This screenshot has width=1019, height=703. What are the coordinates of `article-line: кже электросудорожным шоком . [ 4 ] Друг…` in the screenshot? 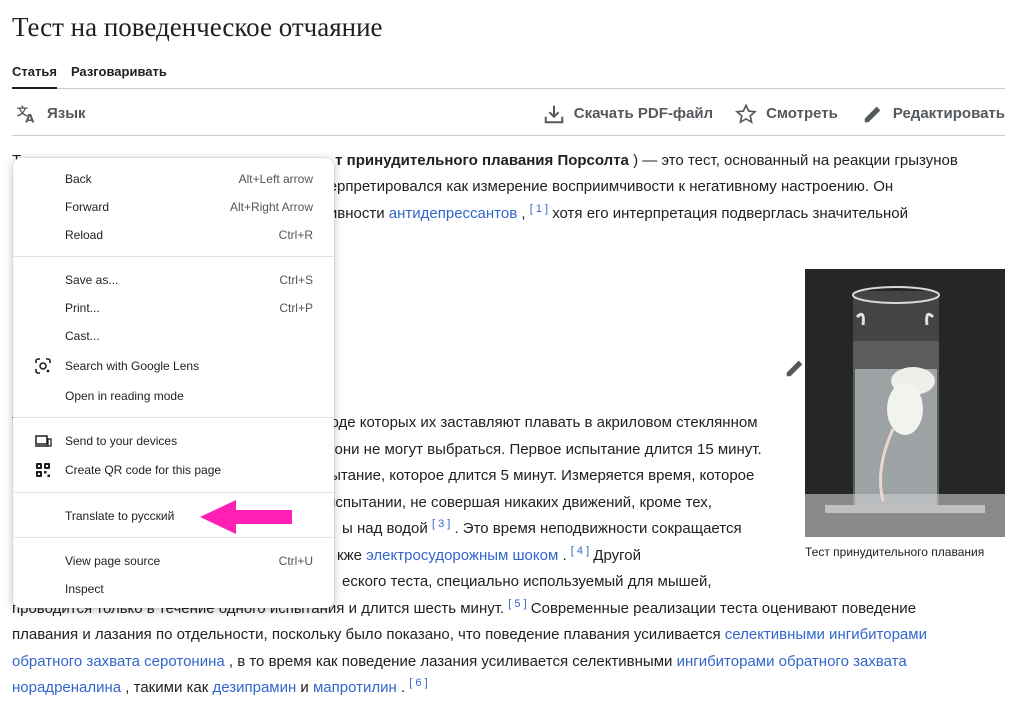 It's located at (489, 555).